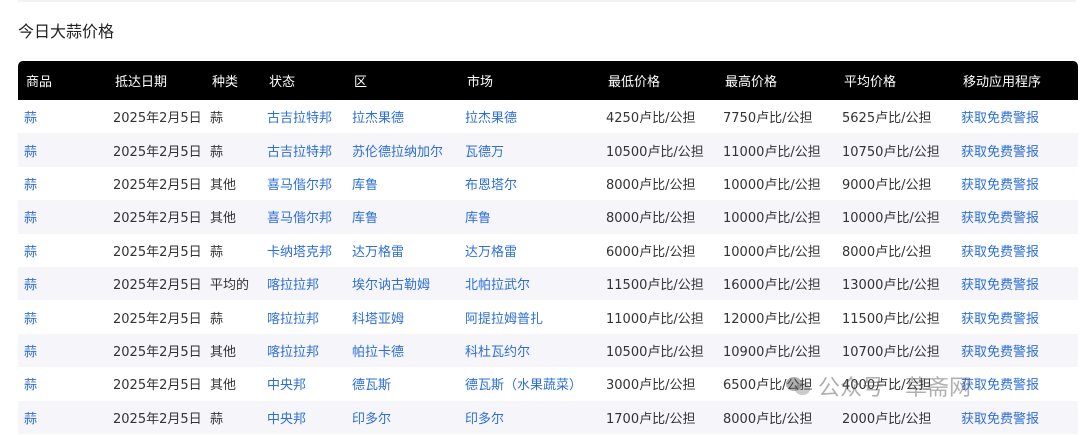  Describe the element at coordinates (768, 386) in the screenshot. I see `cell-max-price: 6500卢比/公担` at that location.